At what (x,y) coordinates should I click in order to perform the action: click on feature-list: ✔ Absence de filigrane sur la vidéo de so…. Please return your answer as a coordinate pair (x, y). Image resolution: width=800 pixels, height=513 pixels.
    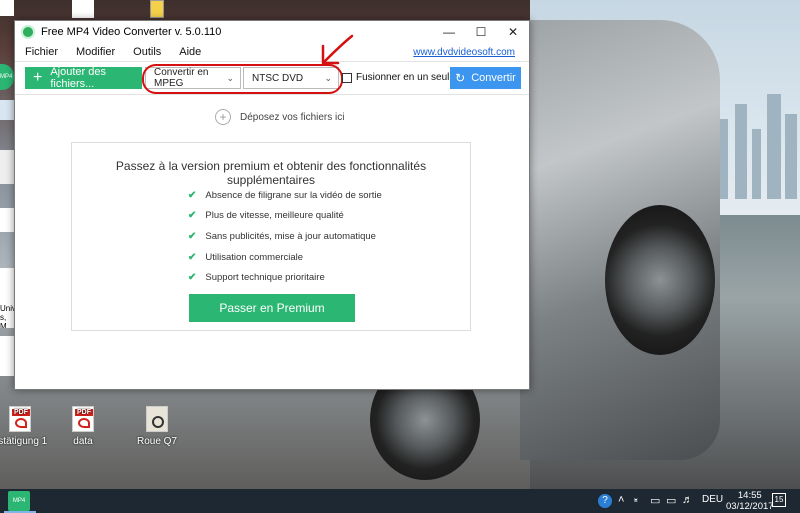
    Looking at the image, I should click on (285, 236).